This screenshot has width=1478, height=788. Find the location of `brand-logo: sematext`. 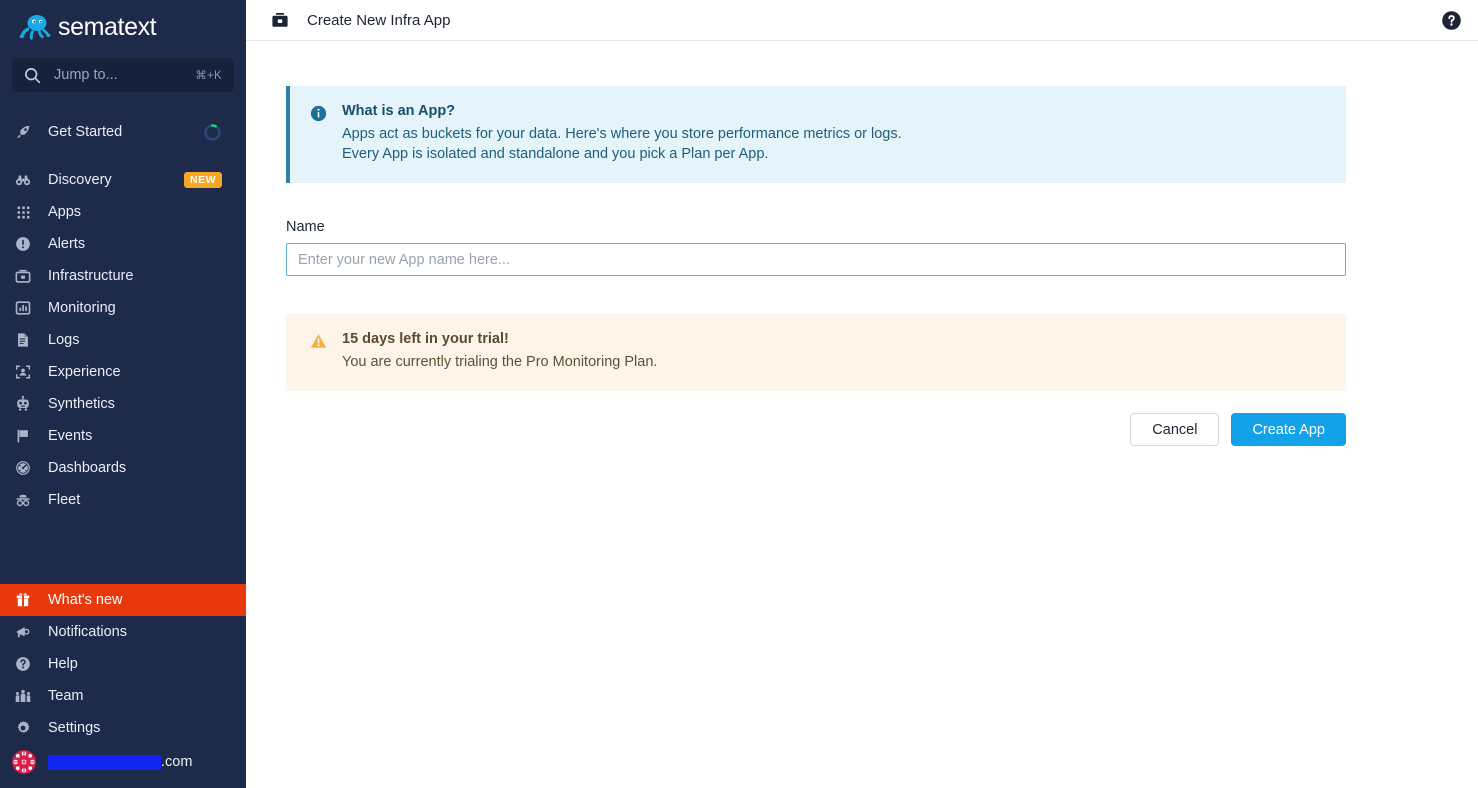

brand-logo: sematext is located at coordinates (123, 27).